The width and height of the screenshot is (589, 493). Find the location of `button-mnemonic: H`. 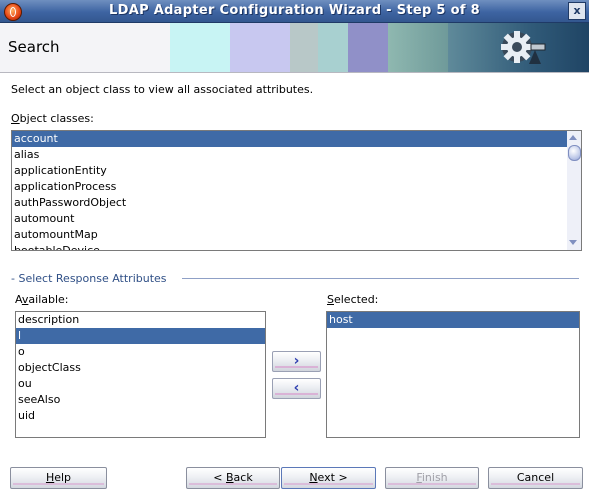

button-mnemonic: H is located at coordinates (50, 477).